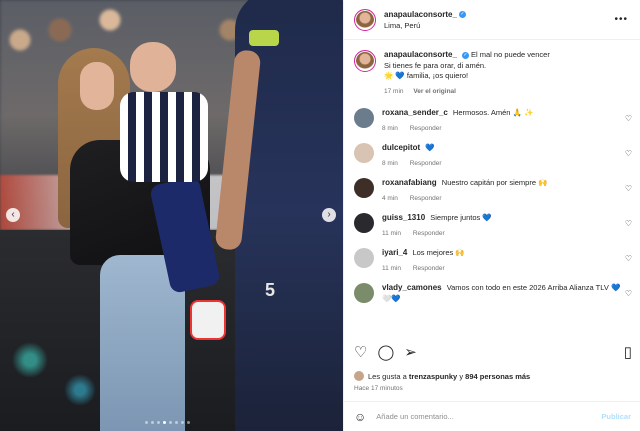 Image resolution: width=640 pixels, height=431 pixels. I want to click on author-avatar, so click(365, 19).